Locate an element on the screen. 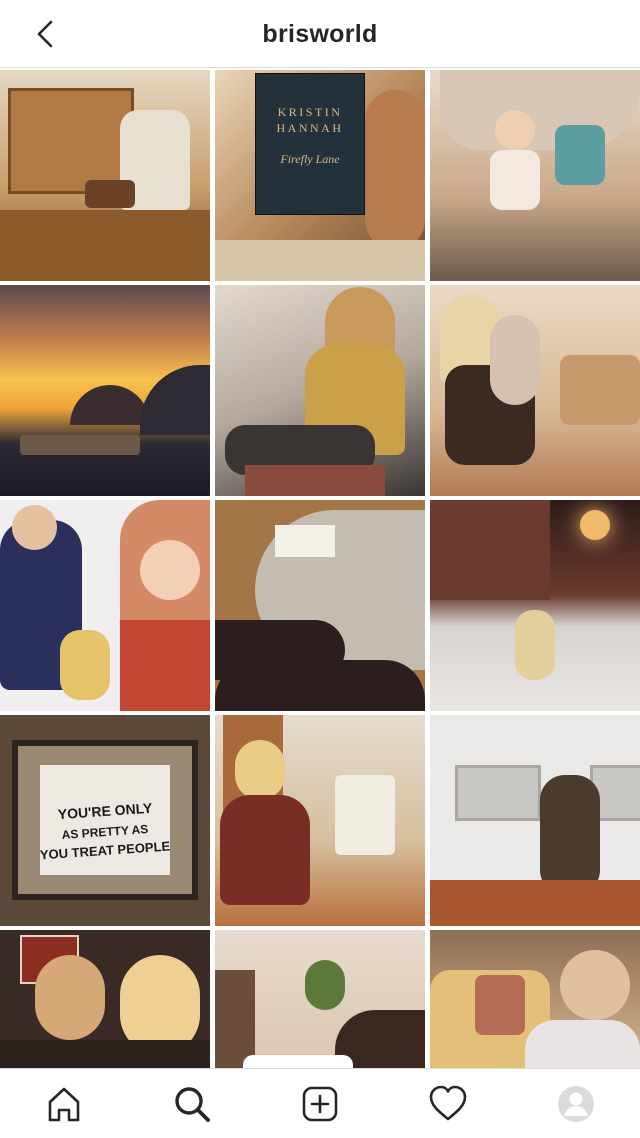  nav-search-button is located at coordinates (192, 1104).